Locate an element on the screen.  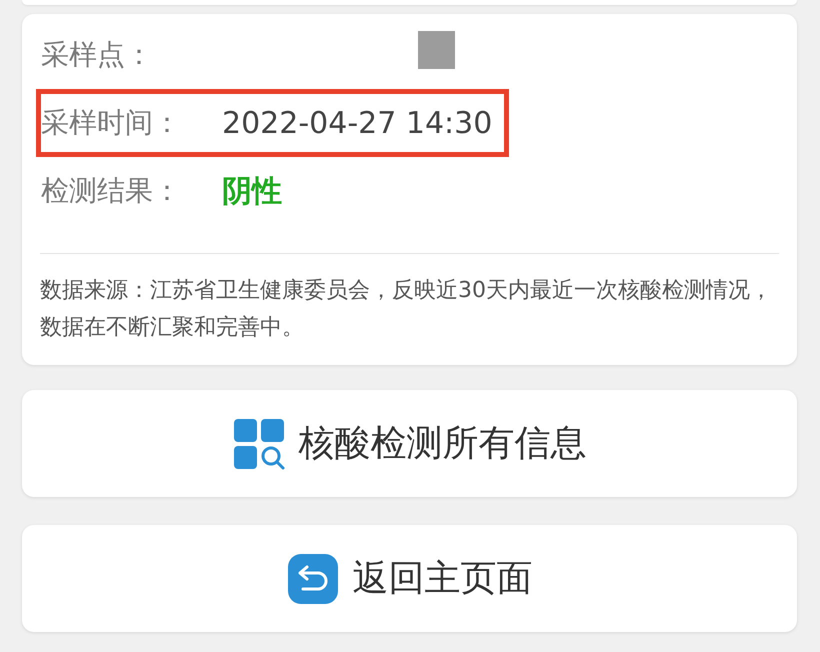
field-label: 采样时间： is located at coordinates (111, 123).